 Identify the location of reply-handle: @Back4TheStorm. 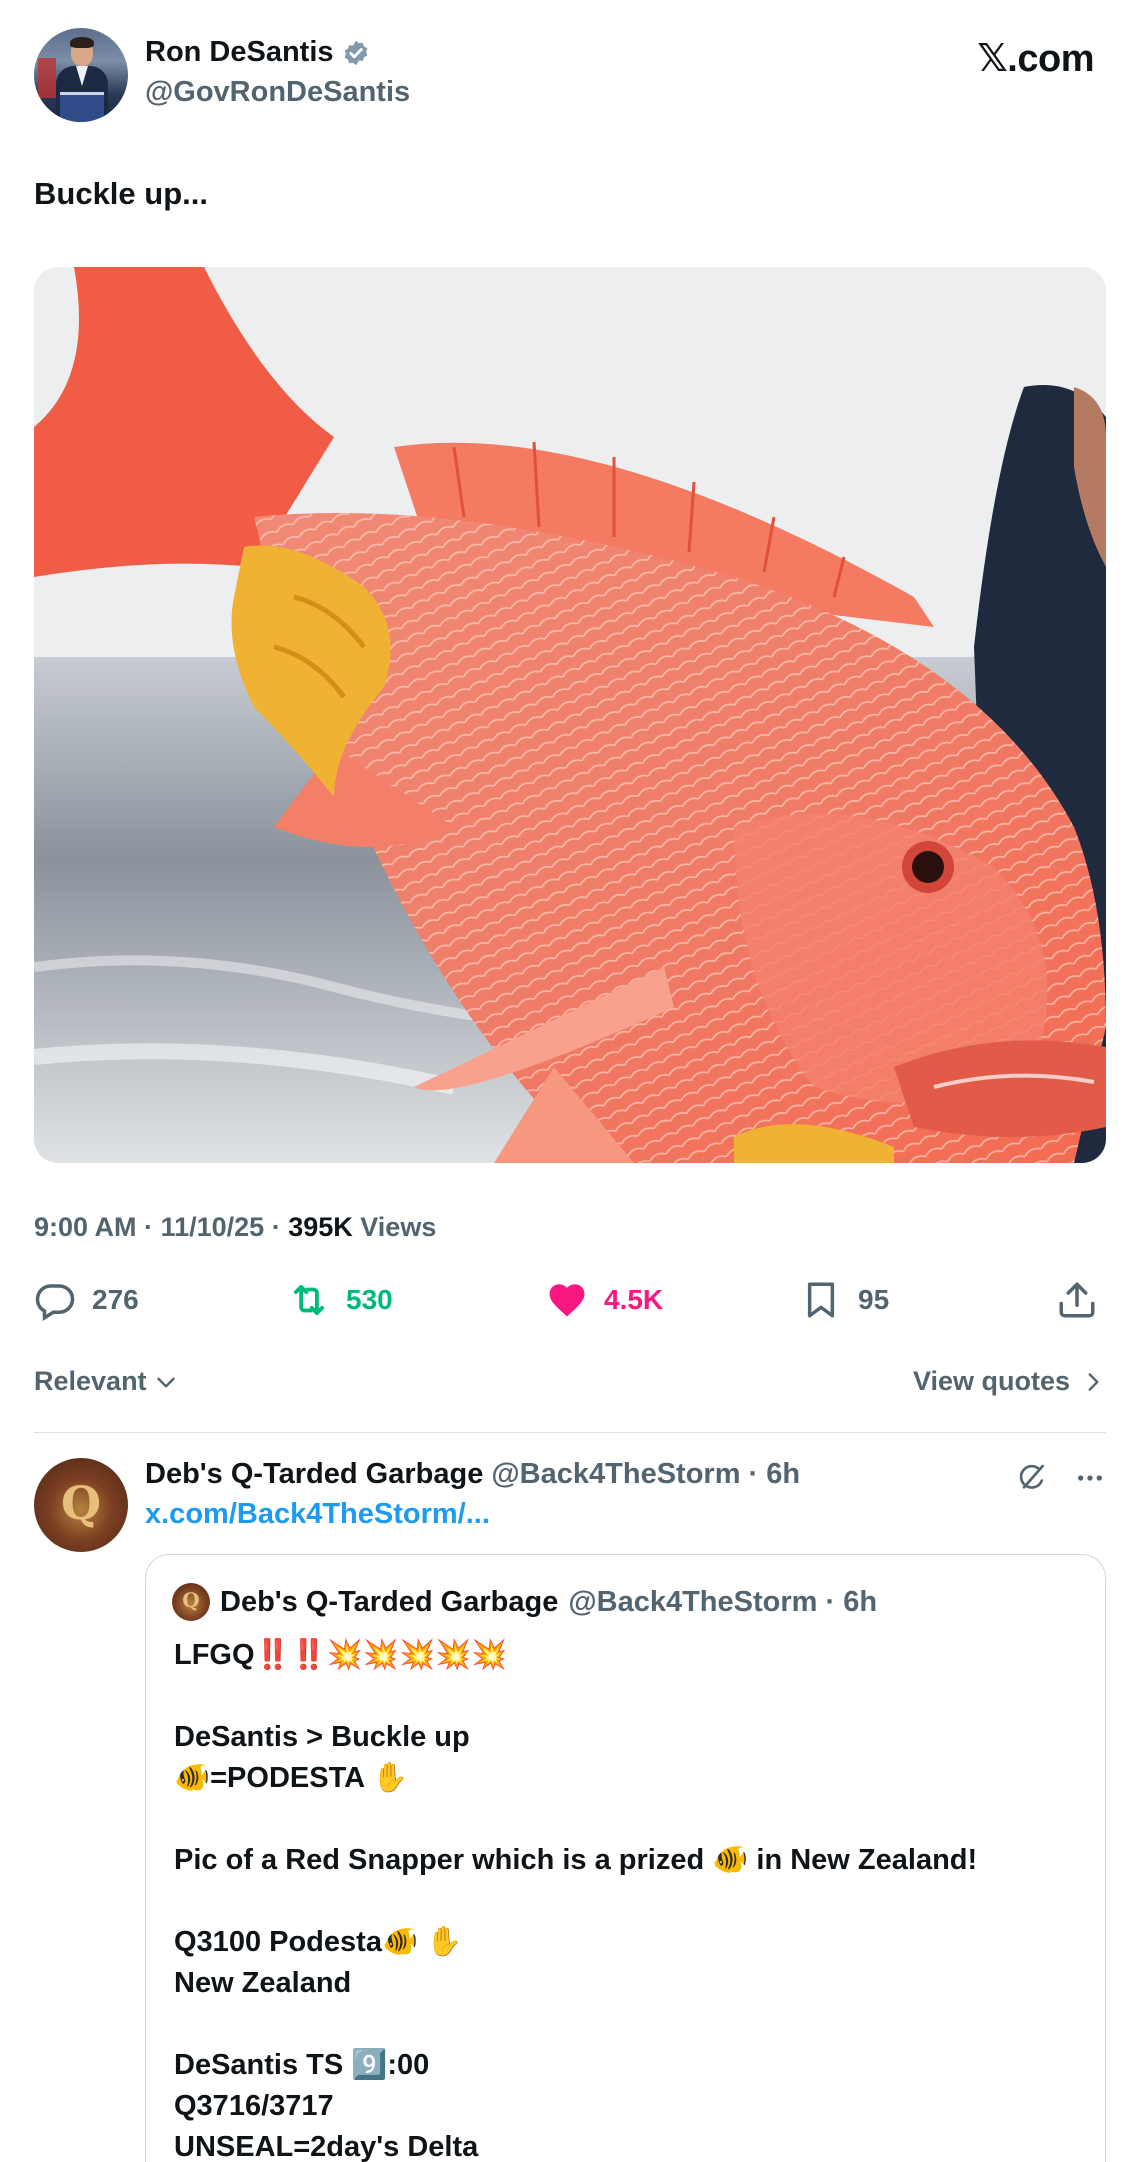
(615, 1474).